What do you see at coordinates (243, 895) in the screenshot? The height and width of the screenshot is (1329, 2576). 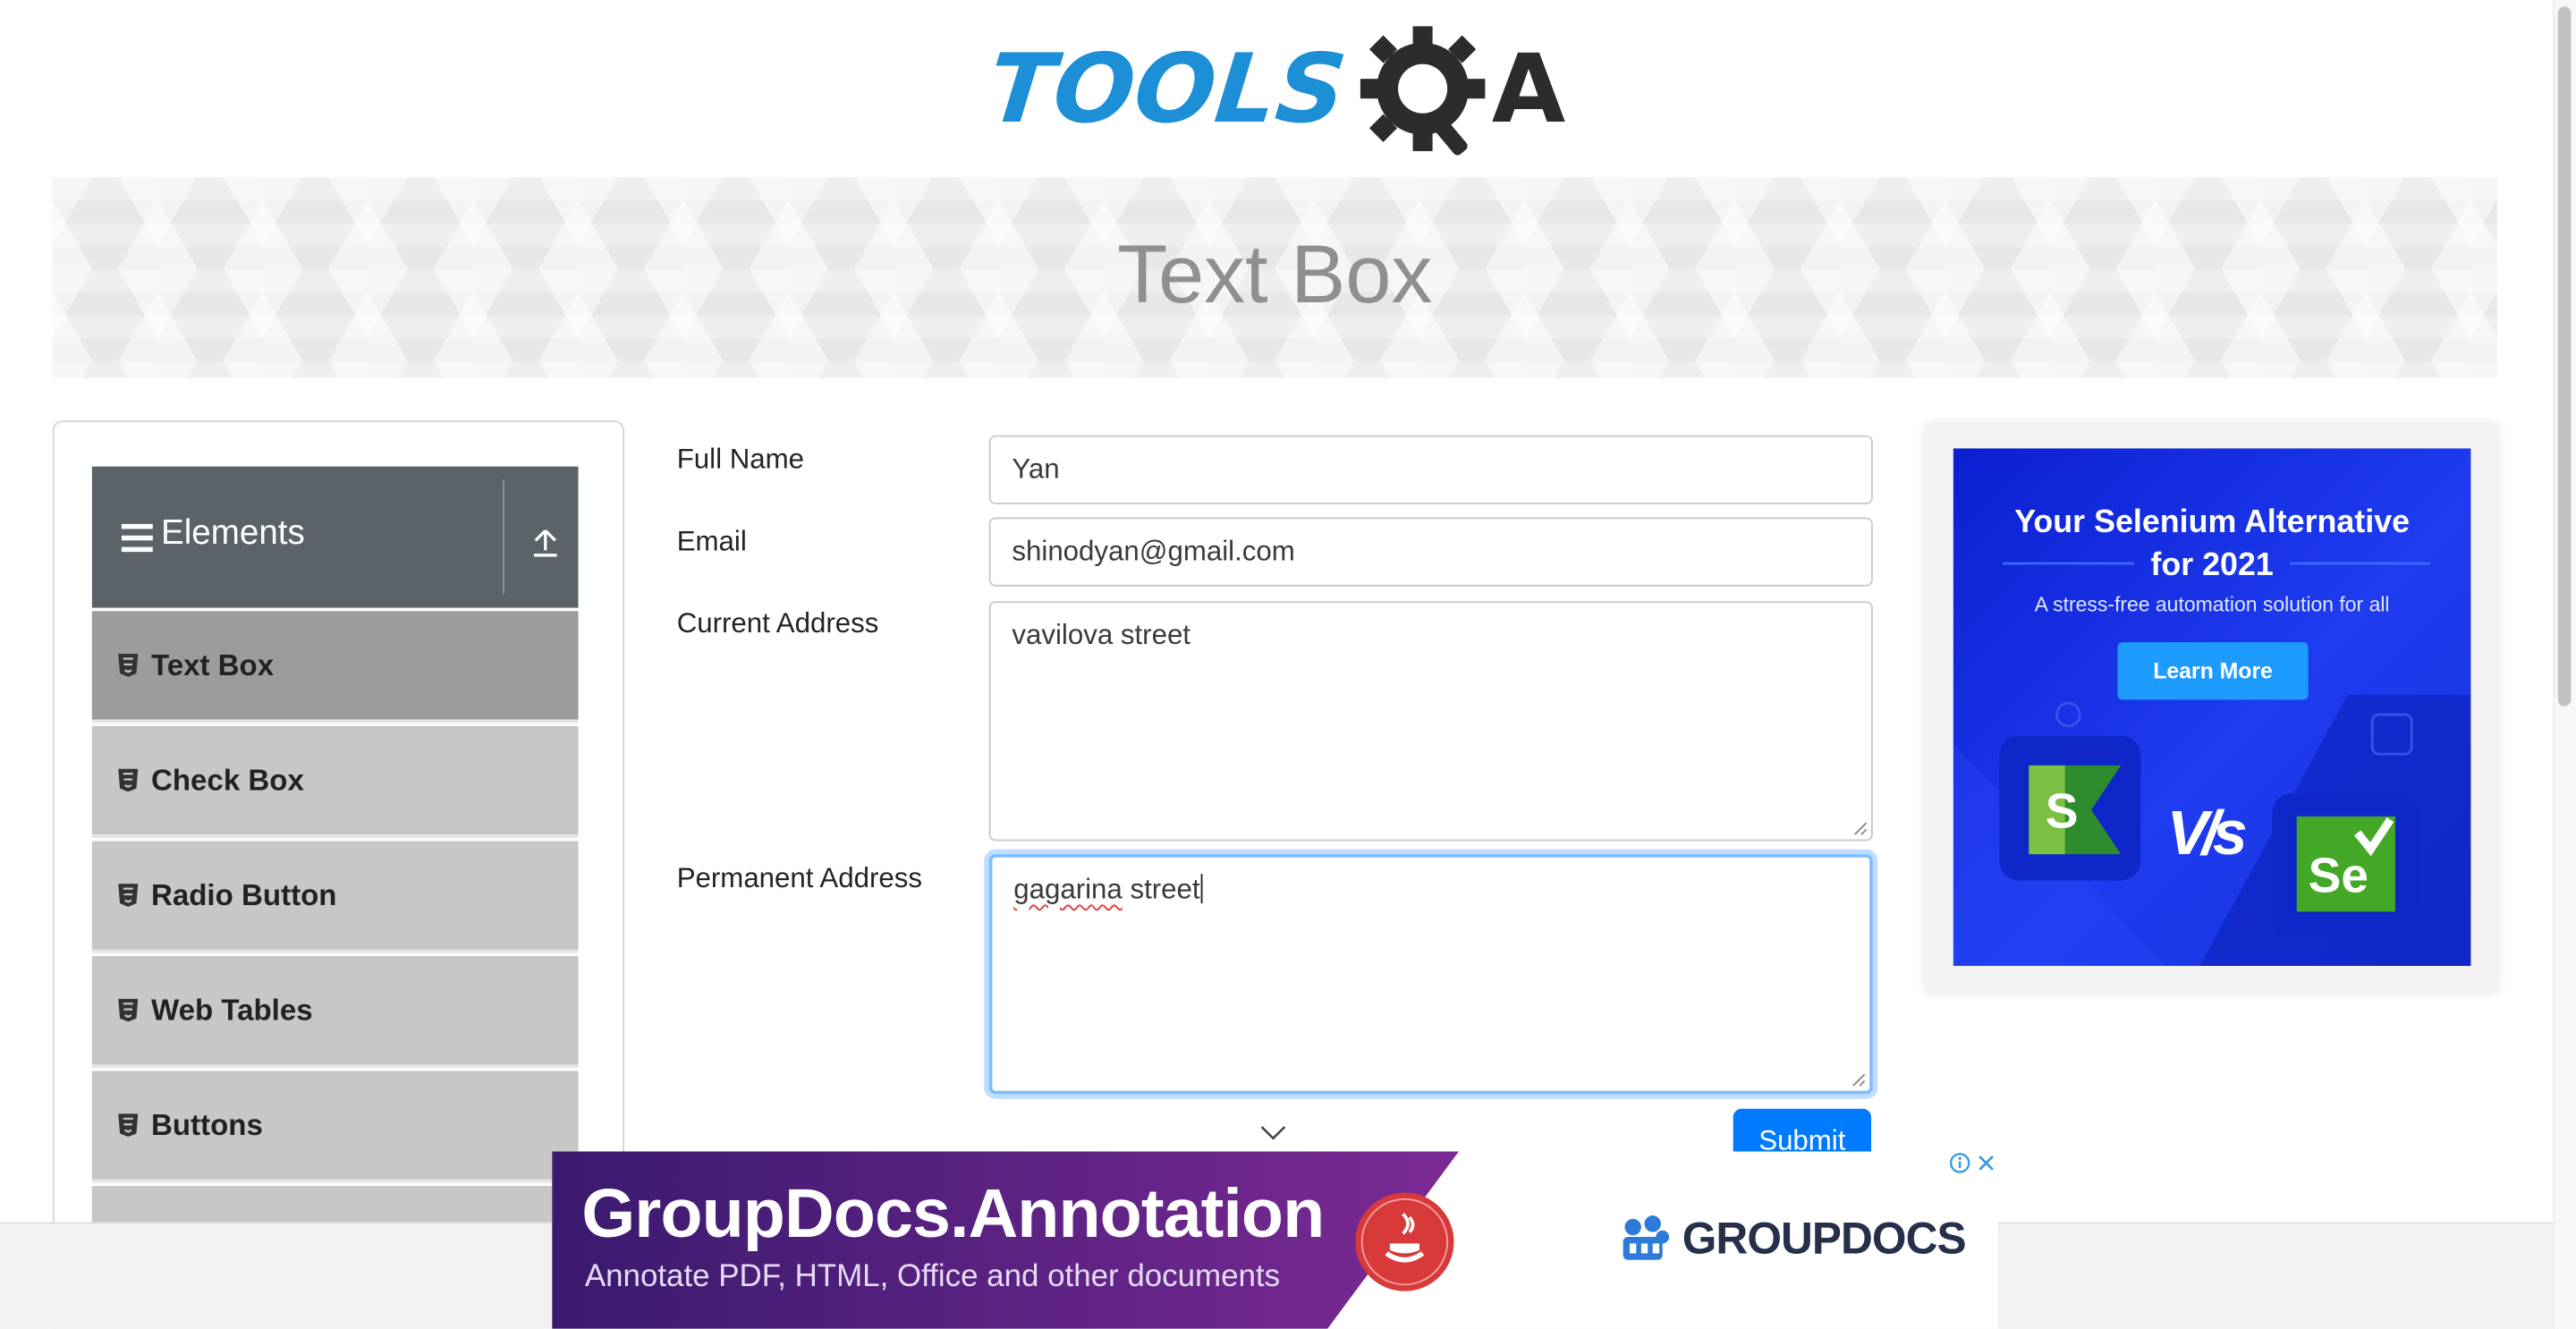 I see `sidebar-item-label: Radio Button` at bounding box center [243, 895].